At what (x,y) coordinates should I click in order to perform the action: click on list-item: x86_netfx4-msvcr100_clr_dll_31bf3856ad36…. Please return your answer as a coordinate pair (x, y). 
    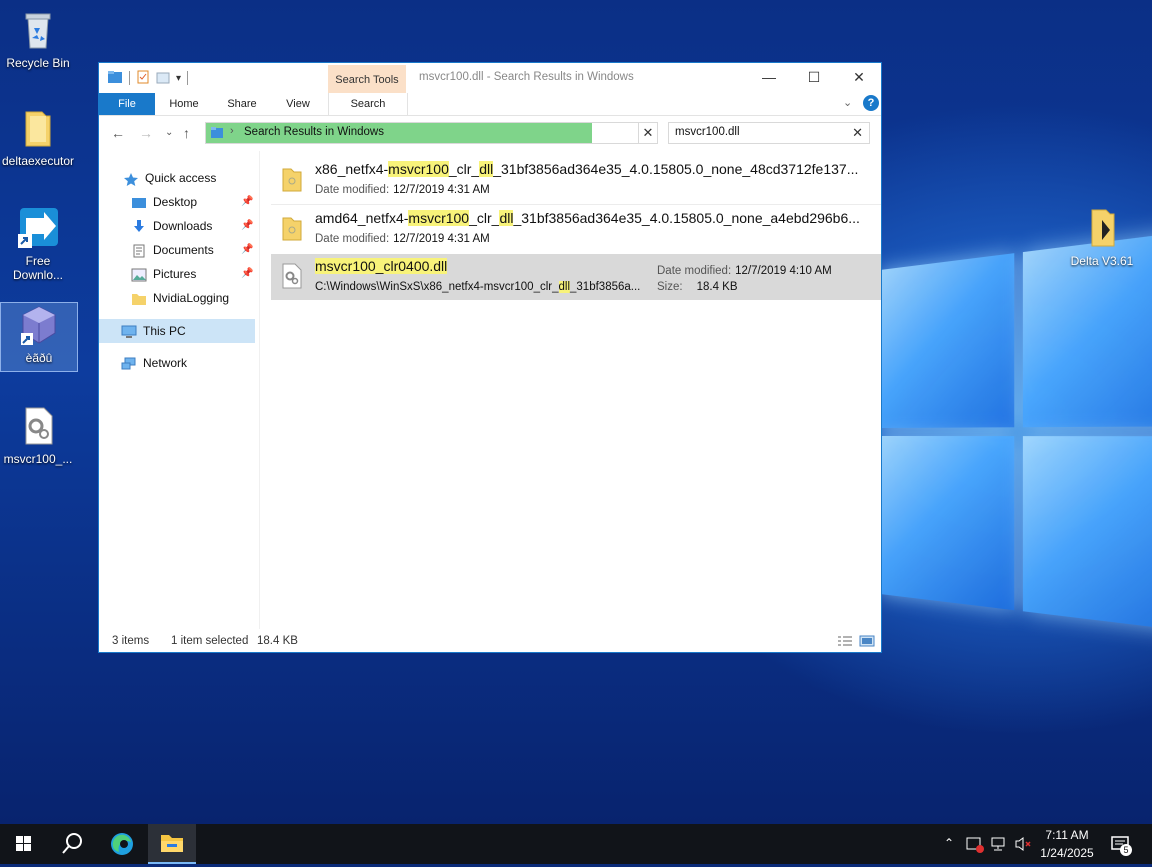
    Looking at the image, I should click on (576, 180).